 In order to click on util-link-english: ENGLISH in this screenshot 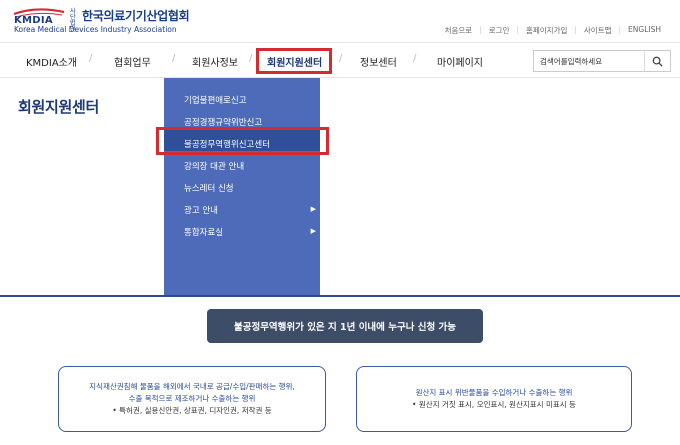, I will do `click(644, 30)`.